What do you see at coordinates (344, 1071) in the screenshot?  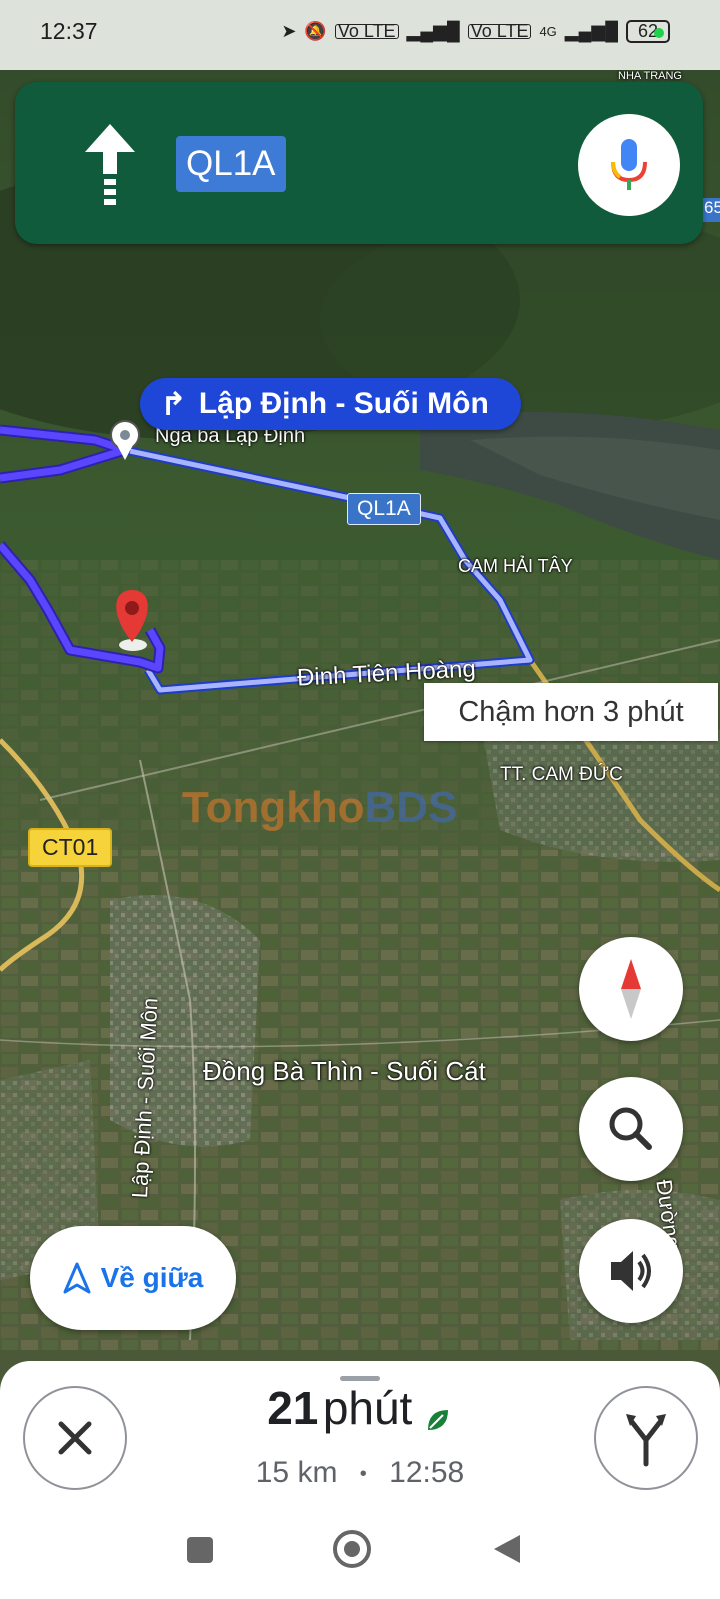 I see `map-label-dong-ba-thin: Đồng Bà Thìn - Suối Cát` at bounding box center [344, 1071].